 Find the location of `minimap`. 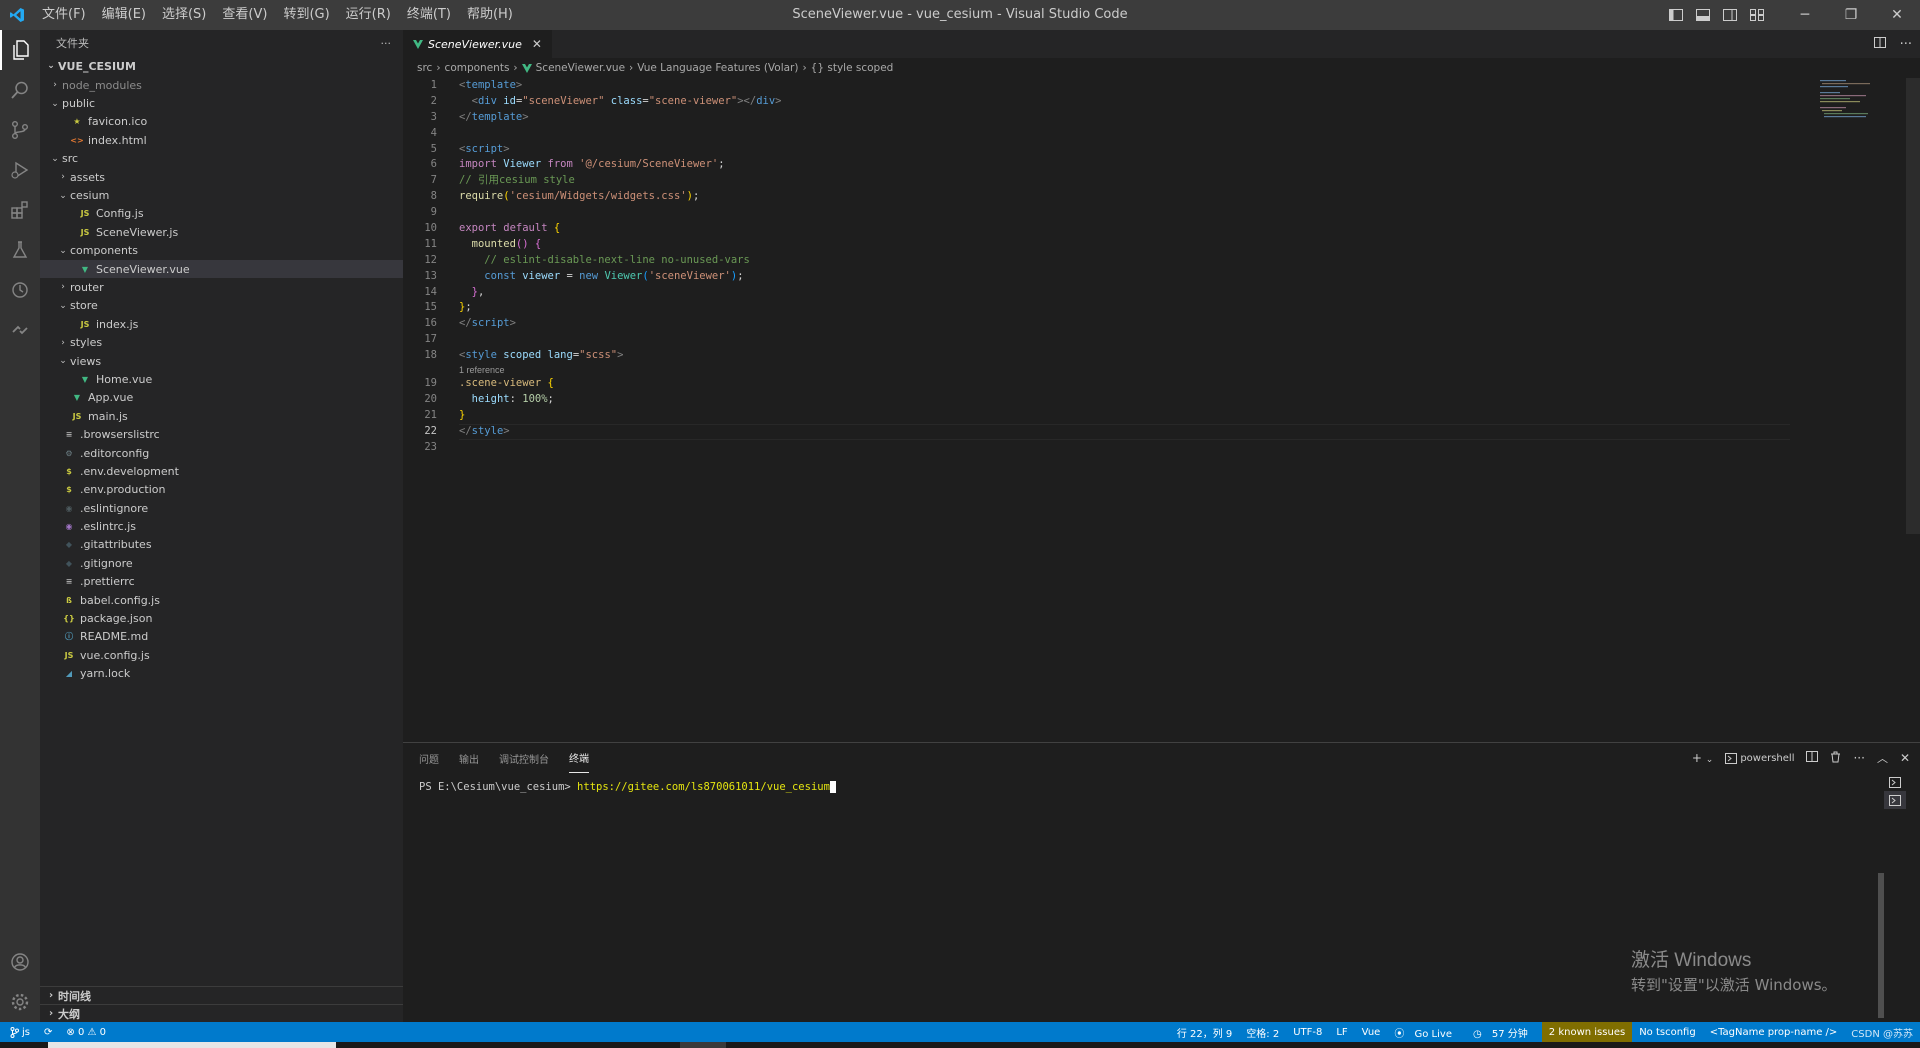

minimap is located at coordinates (1850, 108).